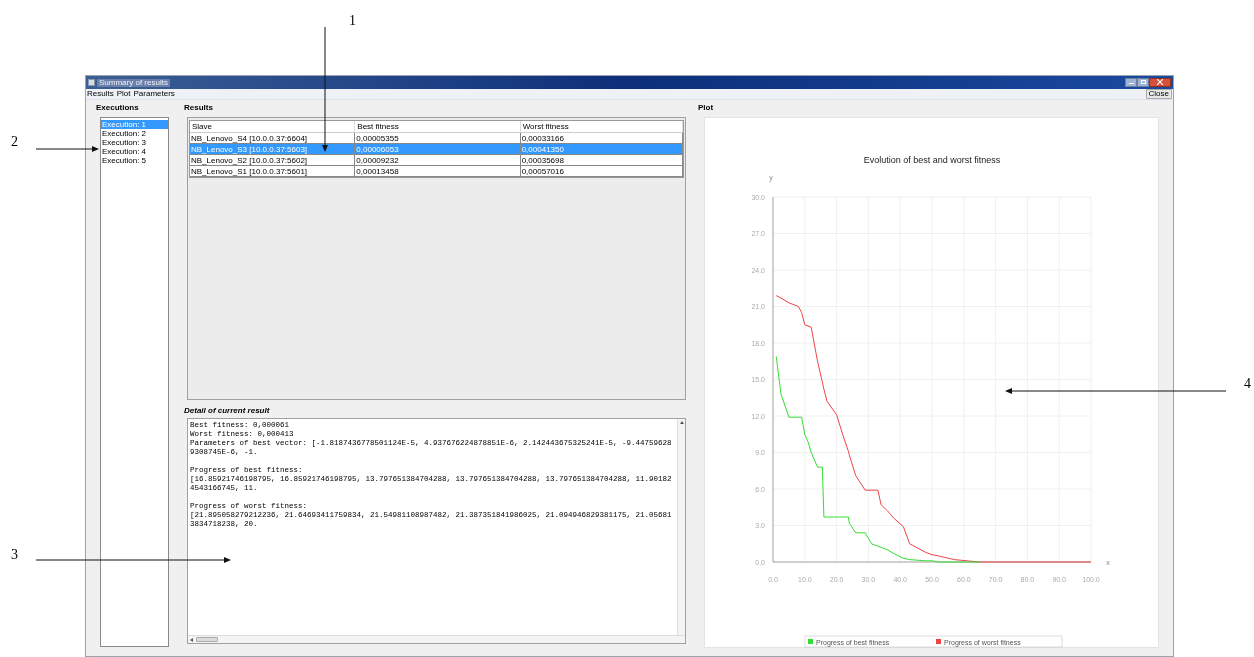 The height and width of the screenshot is (657, 1254). Describe the element at coordinates (199, 108) in the screenshot. I see `section-title: Results` at that location.